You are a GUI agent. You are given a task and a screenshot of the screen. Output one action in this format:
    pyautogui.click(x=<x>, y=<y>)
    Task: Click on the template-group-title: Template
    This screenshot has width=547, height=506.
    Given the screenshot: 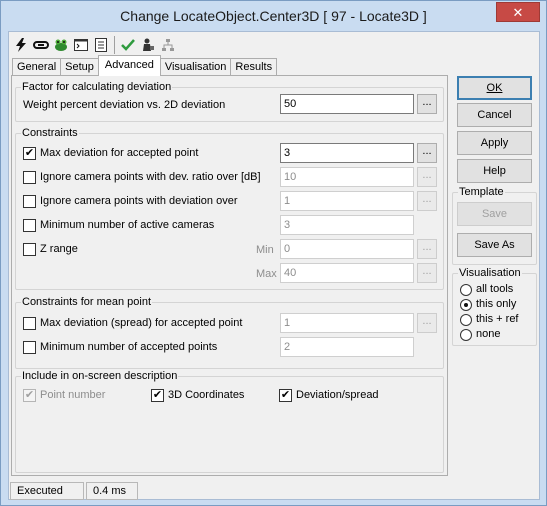 What is the action you would take?
    pyautogui.click(x=481, y=192)
    